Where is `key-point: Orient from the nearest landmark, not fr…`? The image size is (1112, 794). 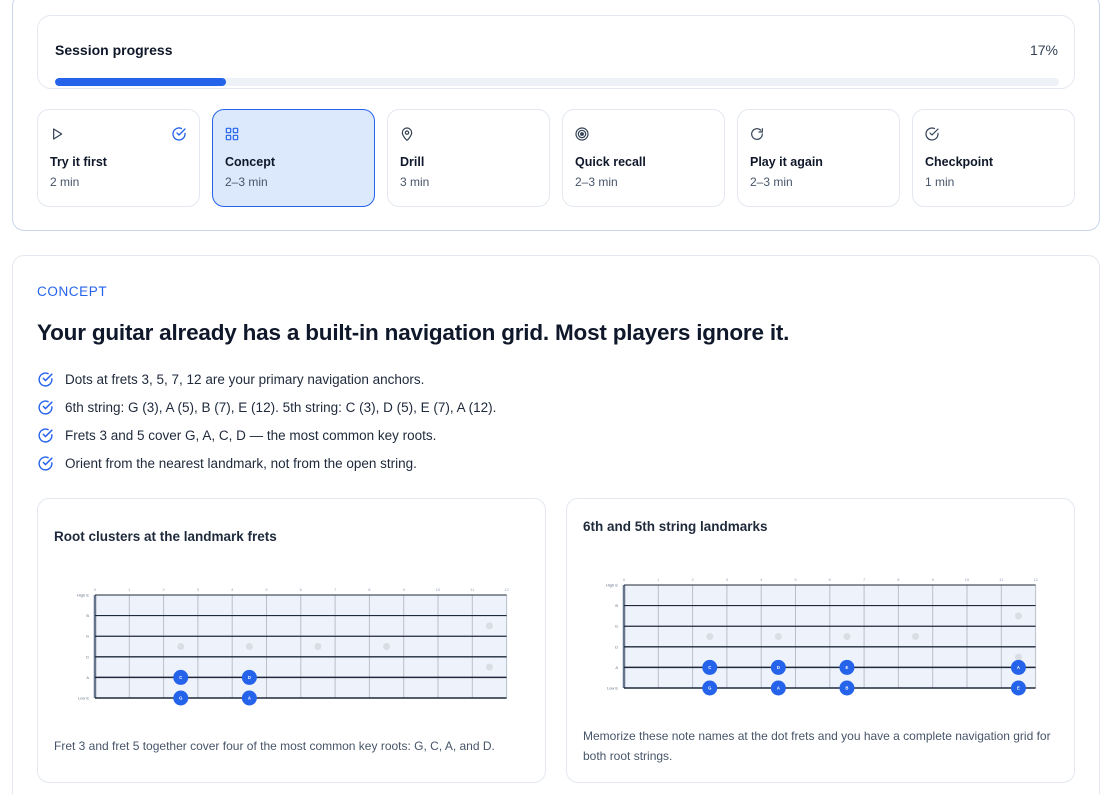
key-point: Orient from the nearest landmark, not fr… is located at coordinates (266, 468).